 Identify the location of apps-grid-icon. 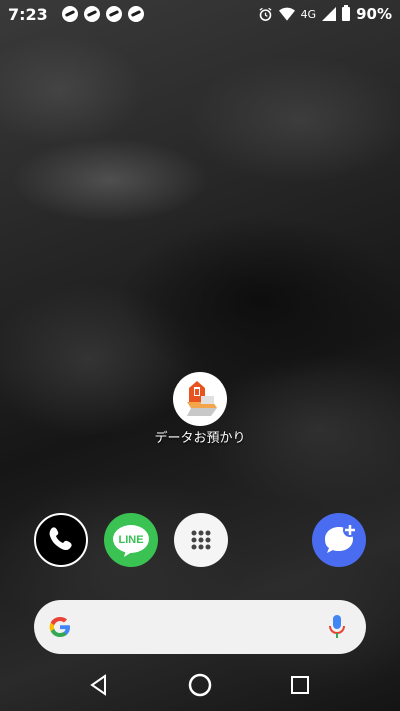
(201, 540).